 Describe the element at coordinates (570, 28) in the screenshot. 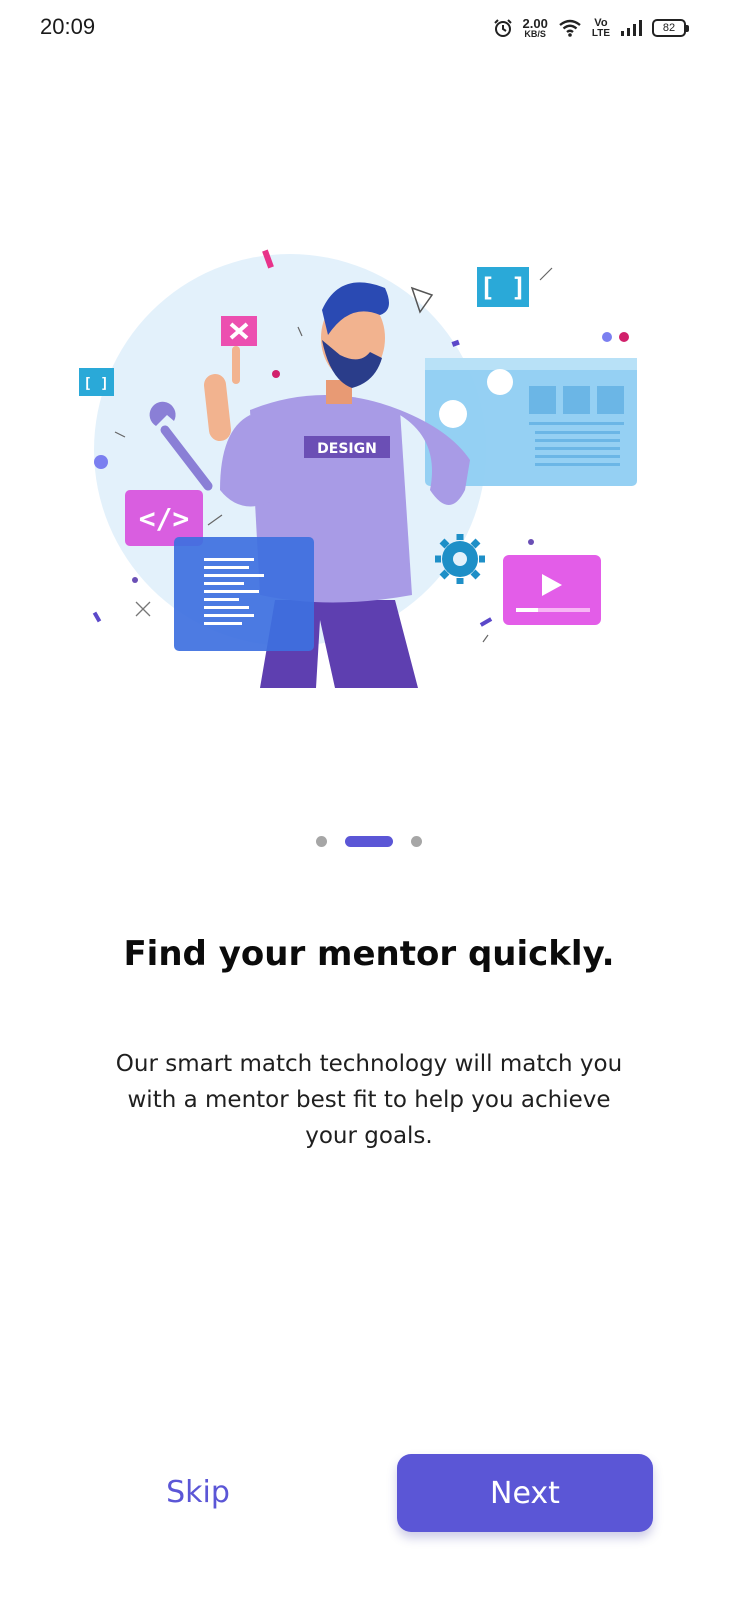

I see `wifi-icon` at that location.